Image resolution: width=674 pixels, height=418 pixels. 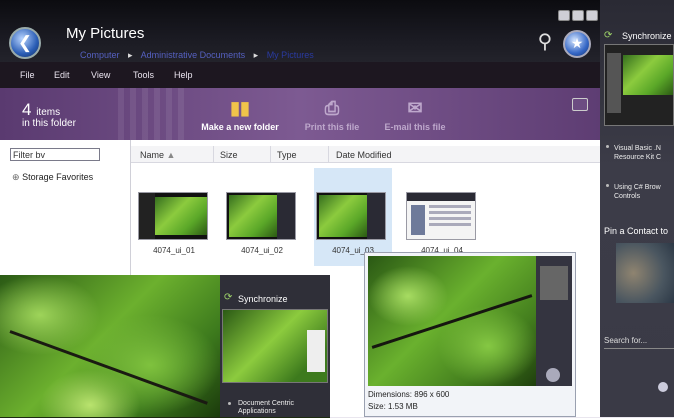 What do you see at coordinates (636, 231) in the screenshot?
I see `sidebar-pin-contact: Pin a Contact to` at bounding box center [636, 231].